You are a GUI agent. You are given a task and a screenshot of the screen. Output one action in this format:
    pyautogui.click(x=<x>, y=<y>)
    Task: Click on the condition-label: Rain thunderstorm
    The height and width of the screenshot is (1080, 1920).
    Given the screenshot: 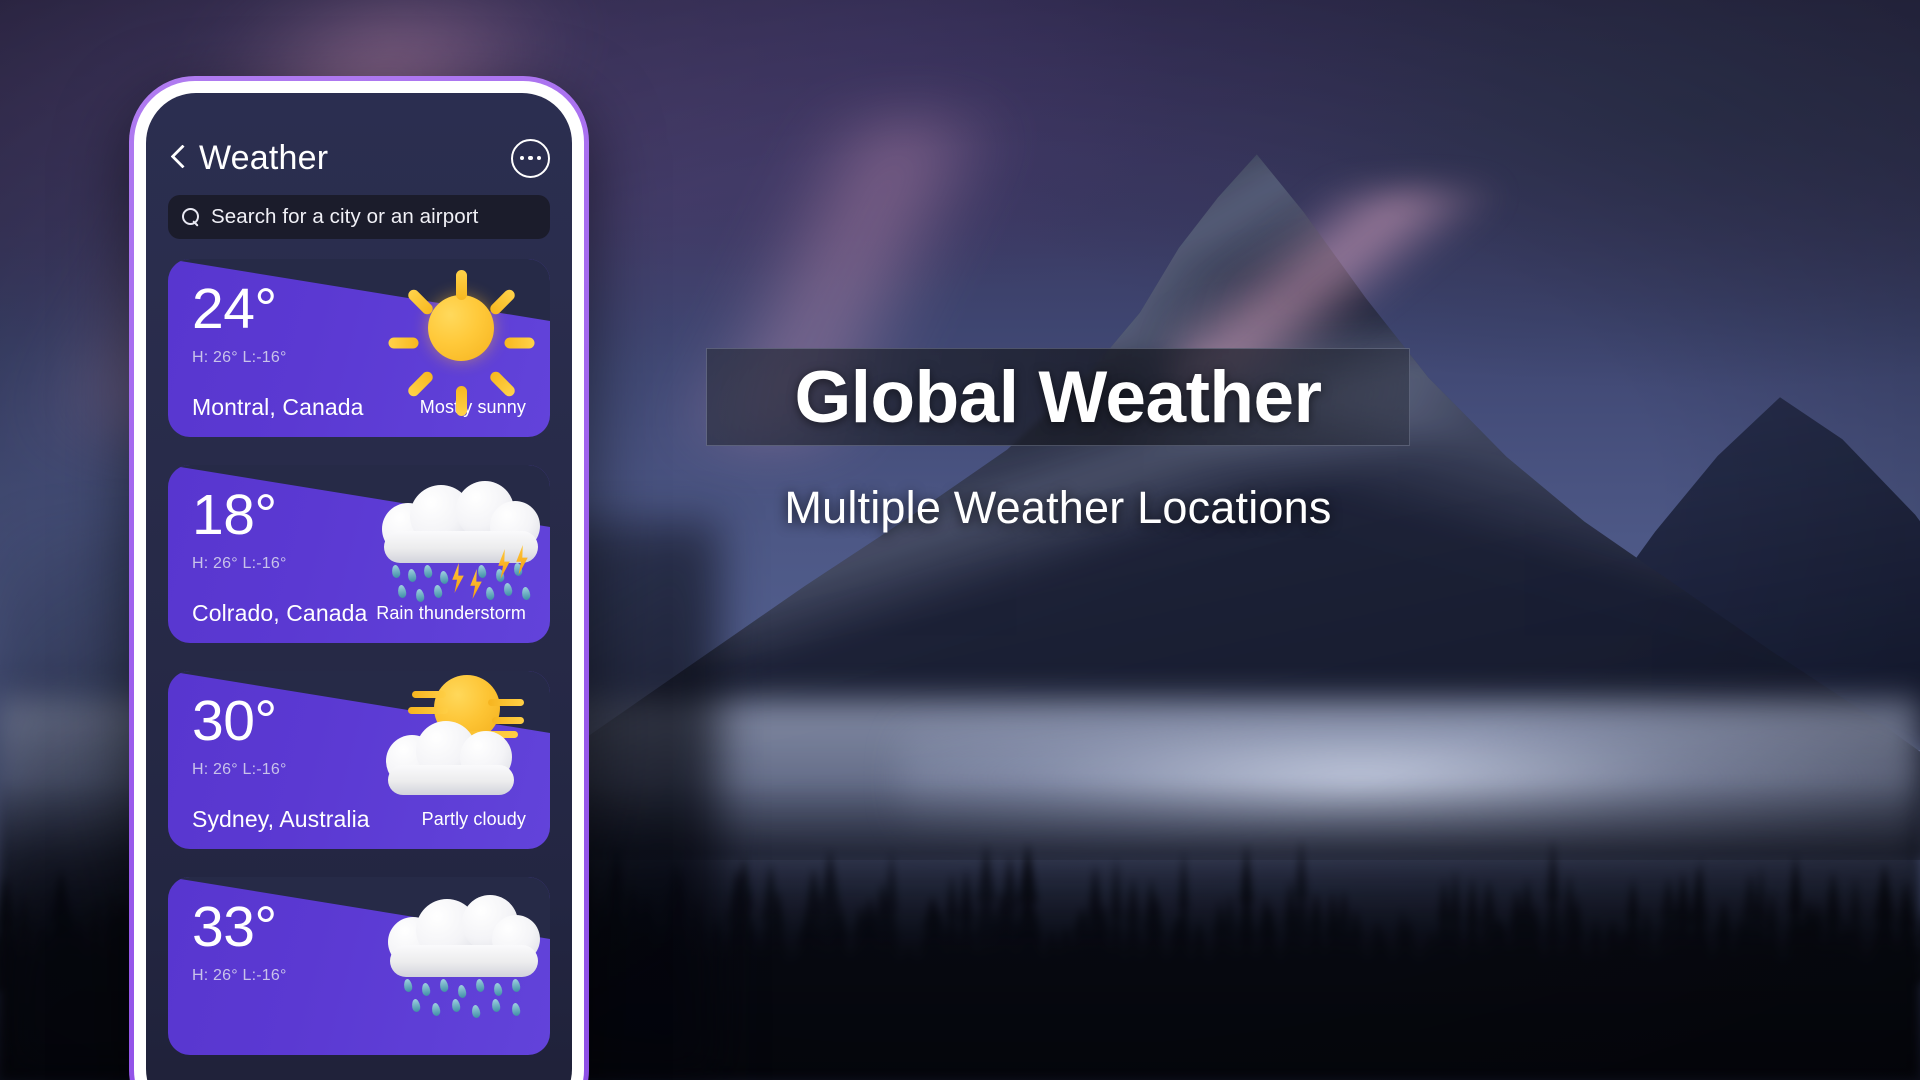 What is the action you would take?
    pyautogui.click(x=451, y=613)
    